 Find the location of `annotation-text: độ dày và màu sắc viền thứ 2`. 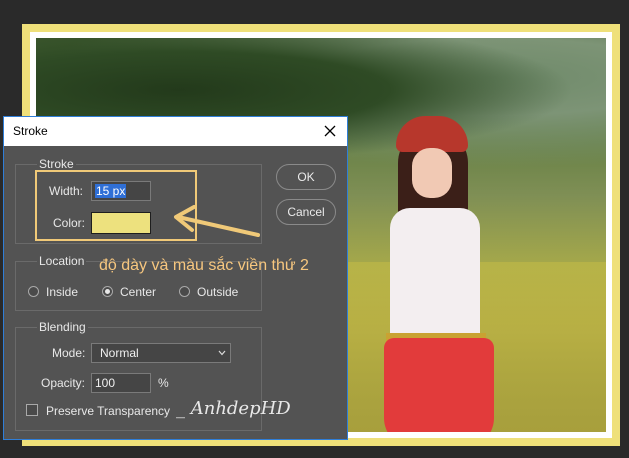

annotation-text: độ dày và màu sắc viền thứ 2 is located at coordinates (204, 265).